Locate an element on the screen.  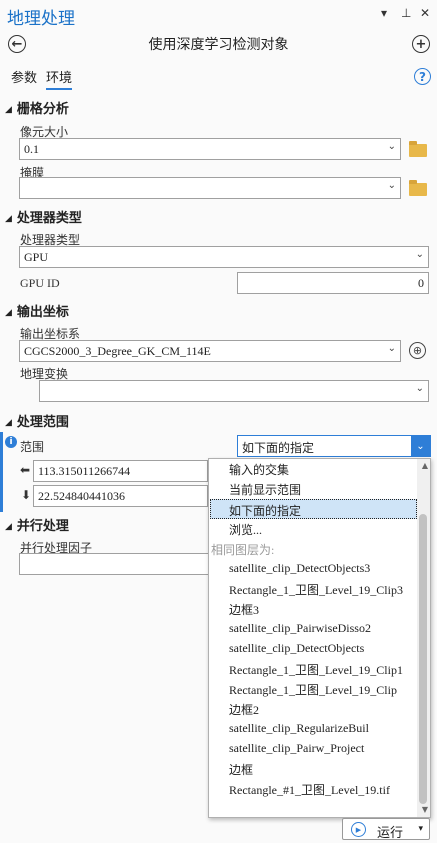
processor-type-value: GPU is located at coordinates (36, 257).